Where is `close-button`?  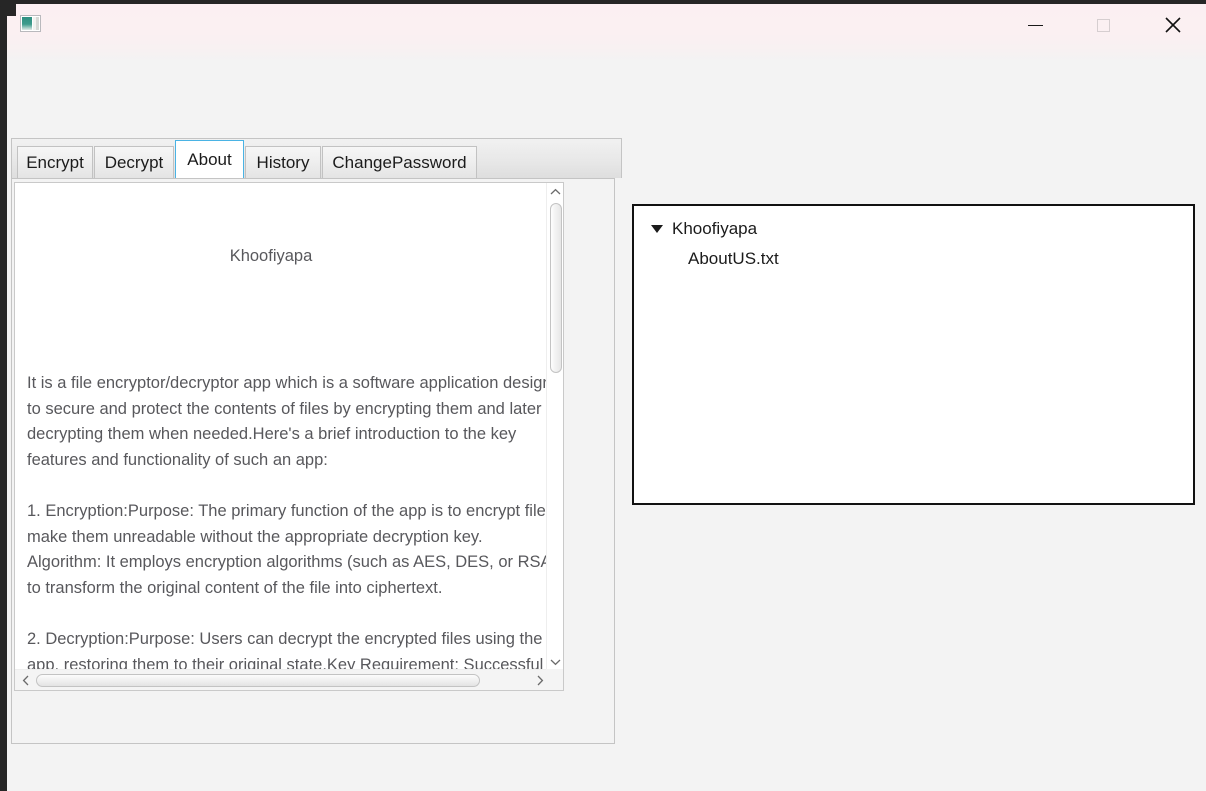
close-button is located at coordinates (1173, 25).